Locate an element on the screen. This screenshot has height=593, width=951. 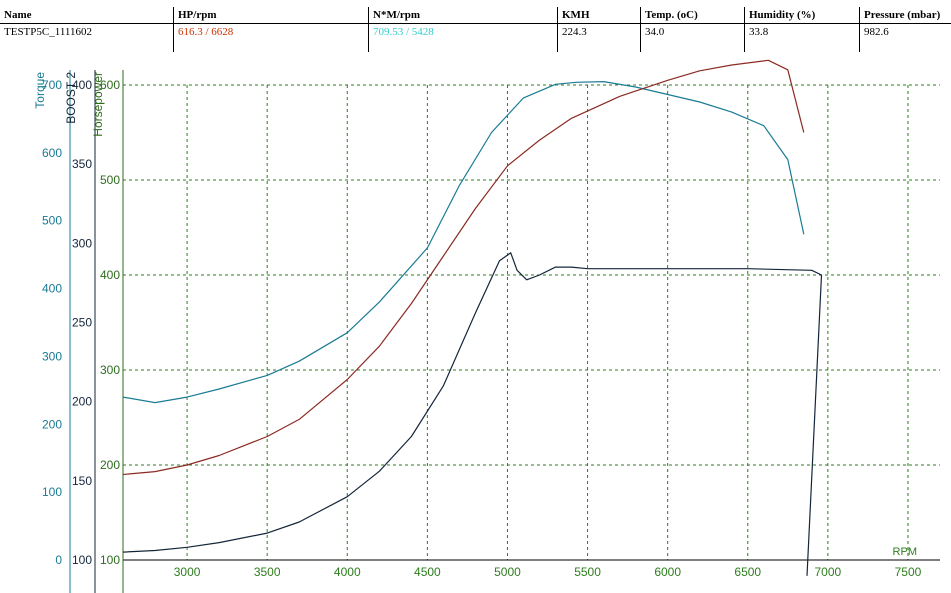
y-axis-title: BOOST 2 is located at coordinates (71, 98).